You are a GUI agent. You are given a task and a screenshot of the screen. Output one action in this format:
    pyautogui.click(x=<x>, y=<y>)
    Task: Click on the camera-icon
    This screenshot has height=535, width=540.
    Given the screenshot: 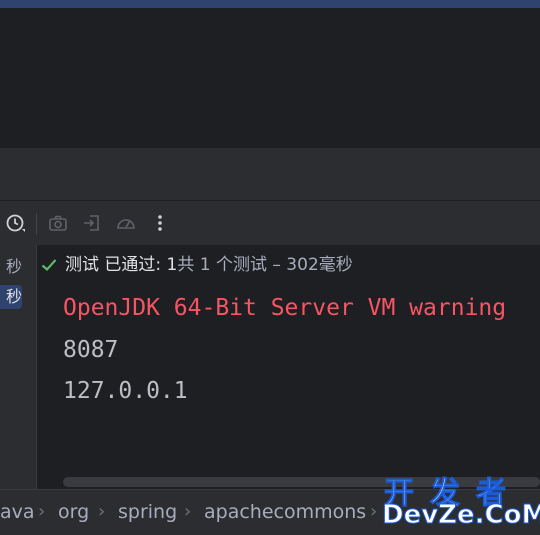 What is the action you would take?
    pyautogui.click(x=58, y=223)
    